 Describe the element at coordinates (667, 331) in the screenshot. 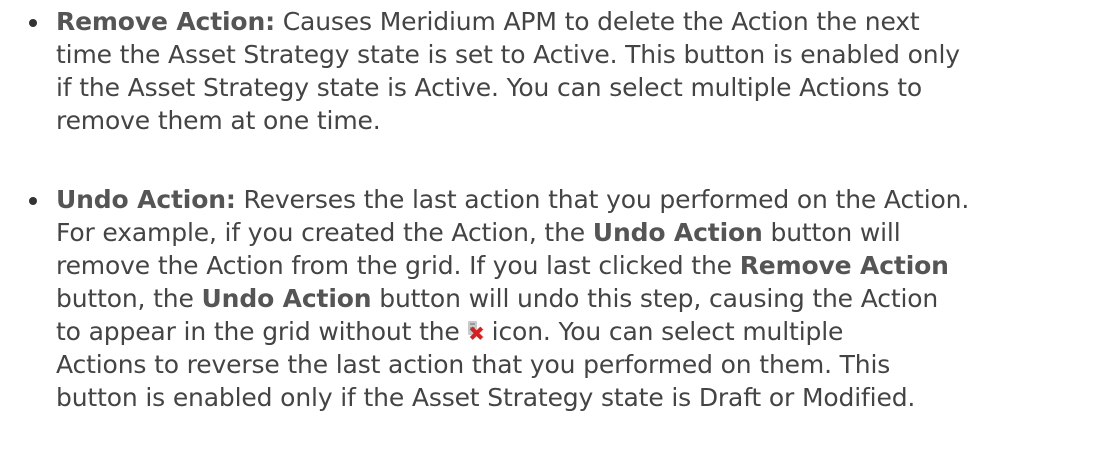

I see `text-segment: icon. You can select multiple` at that location.